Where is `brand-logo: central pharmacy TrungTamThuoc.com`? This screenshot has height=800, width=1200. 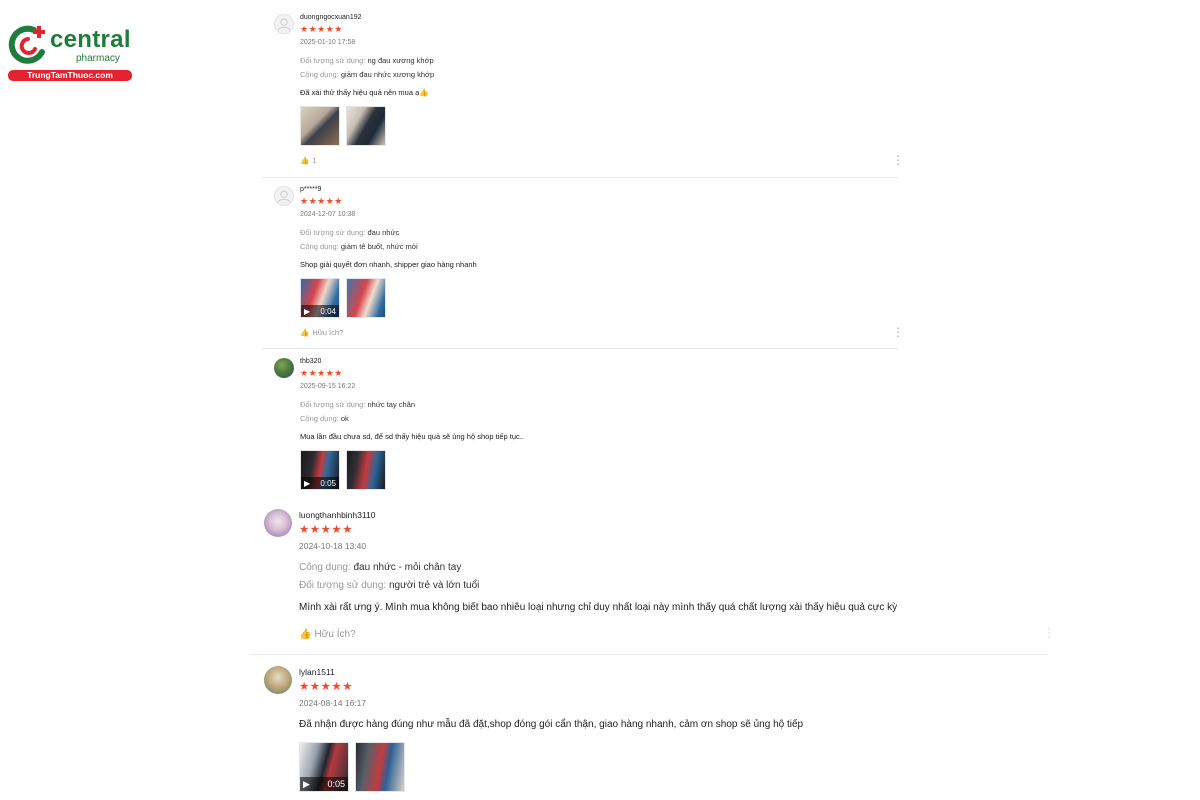 brand-logo: central pharmacy TrungTamThuoc.com is located at coordinates (69, 52).